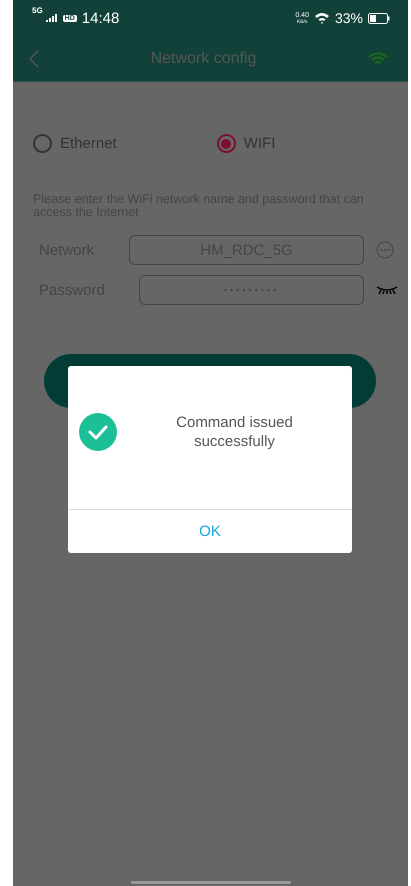 Image resolution: width=411 pixels, height=886 pixels. What do you see at coordinates (234, 431) in the screenshot?
I see `dialog-message: Command issued successfully` at bounding box center [234, 431].